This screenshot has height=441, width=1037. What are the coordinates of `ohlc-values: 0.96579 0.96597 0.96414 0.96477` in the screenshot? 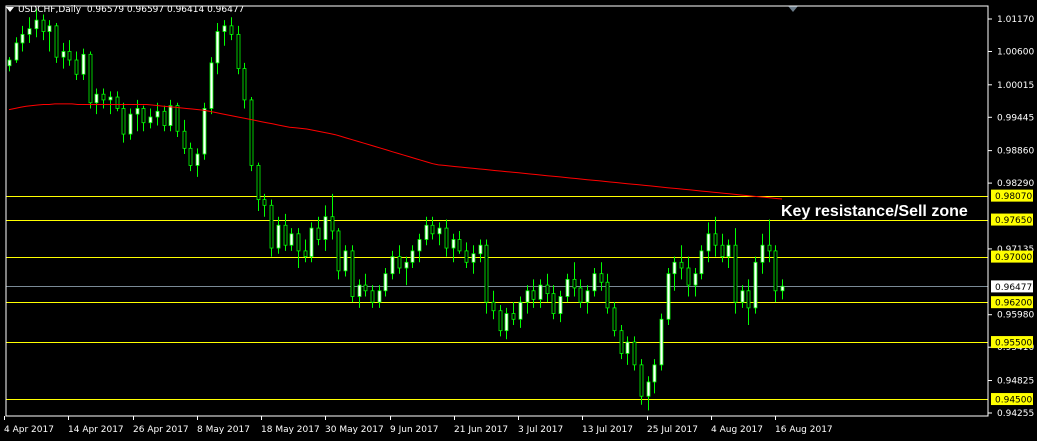 It's located at (165, 10).